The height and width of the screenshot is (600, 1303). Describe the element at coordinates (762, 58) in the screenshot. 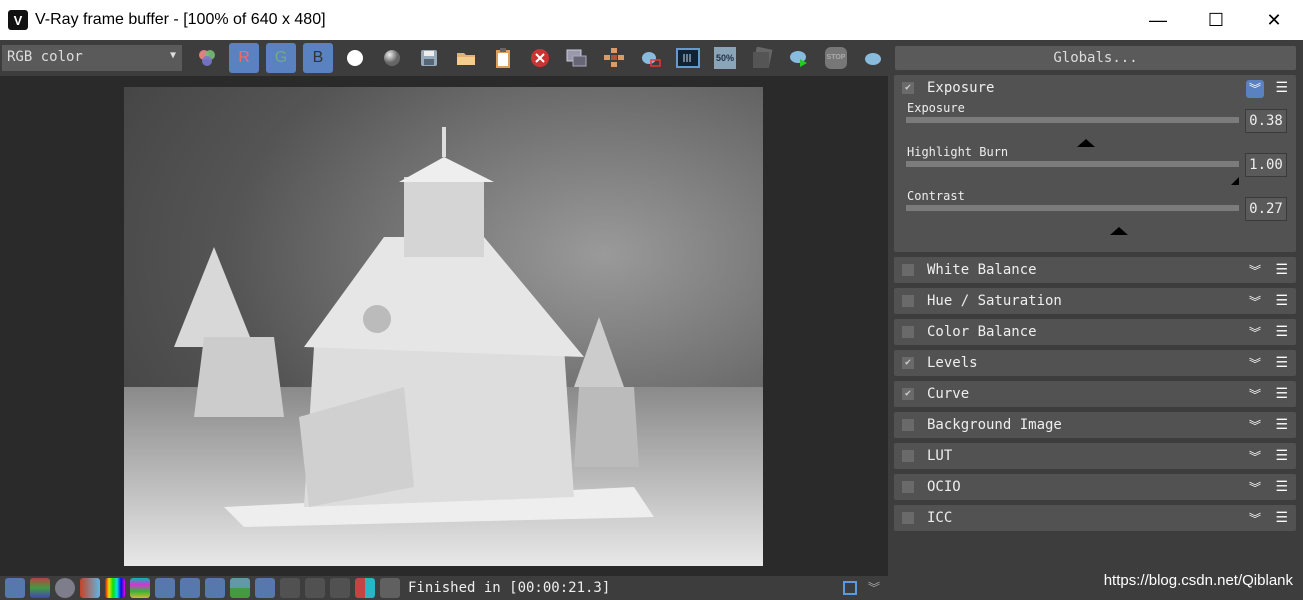

I see `lens-icon` at that location.